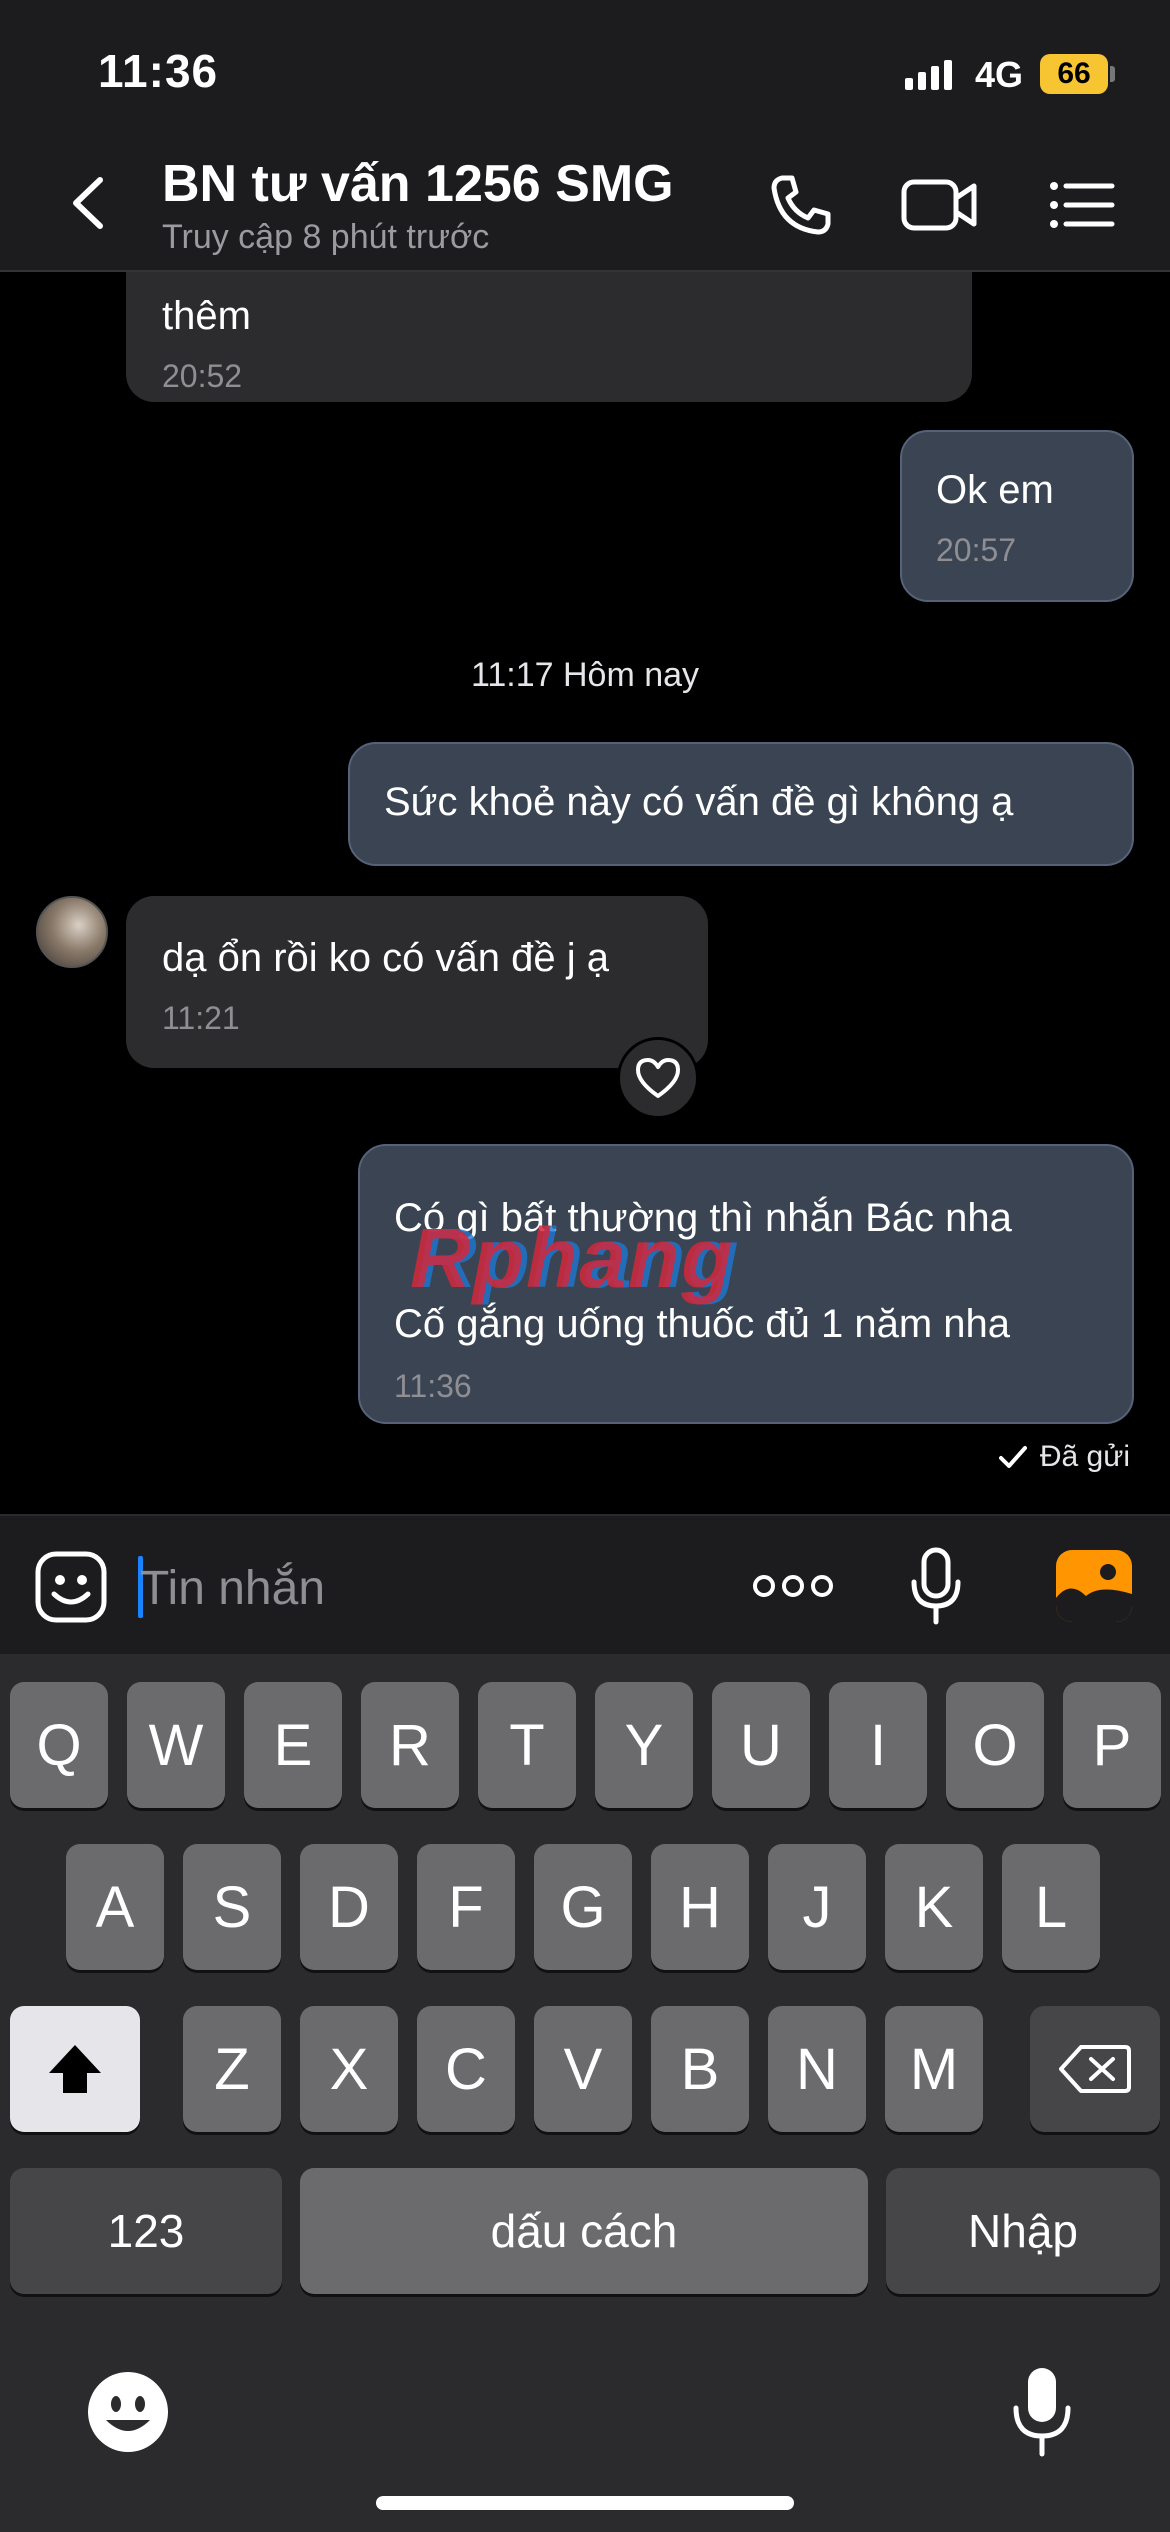 This screenshot has width=1170, height=2532. I want to click on message-text: Sức khoẻ này có vấn đề gì không ạ, so click(699, 802).